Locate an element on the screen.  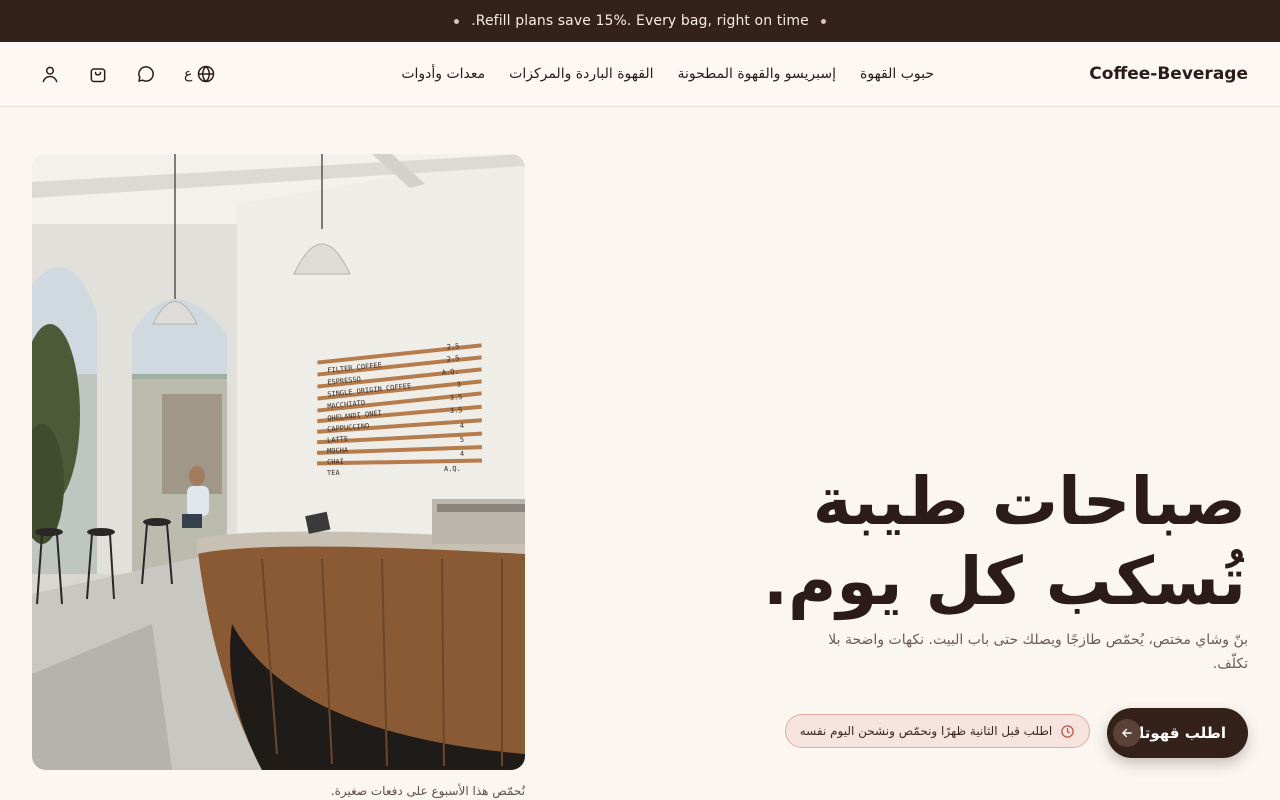
chat-icon is located at coordinates (146, 74).